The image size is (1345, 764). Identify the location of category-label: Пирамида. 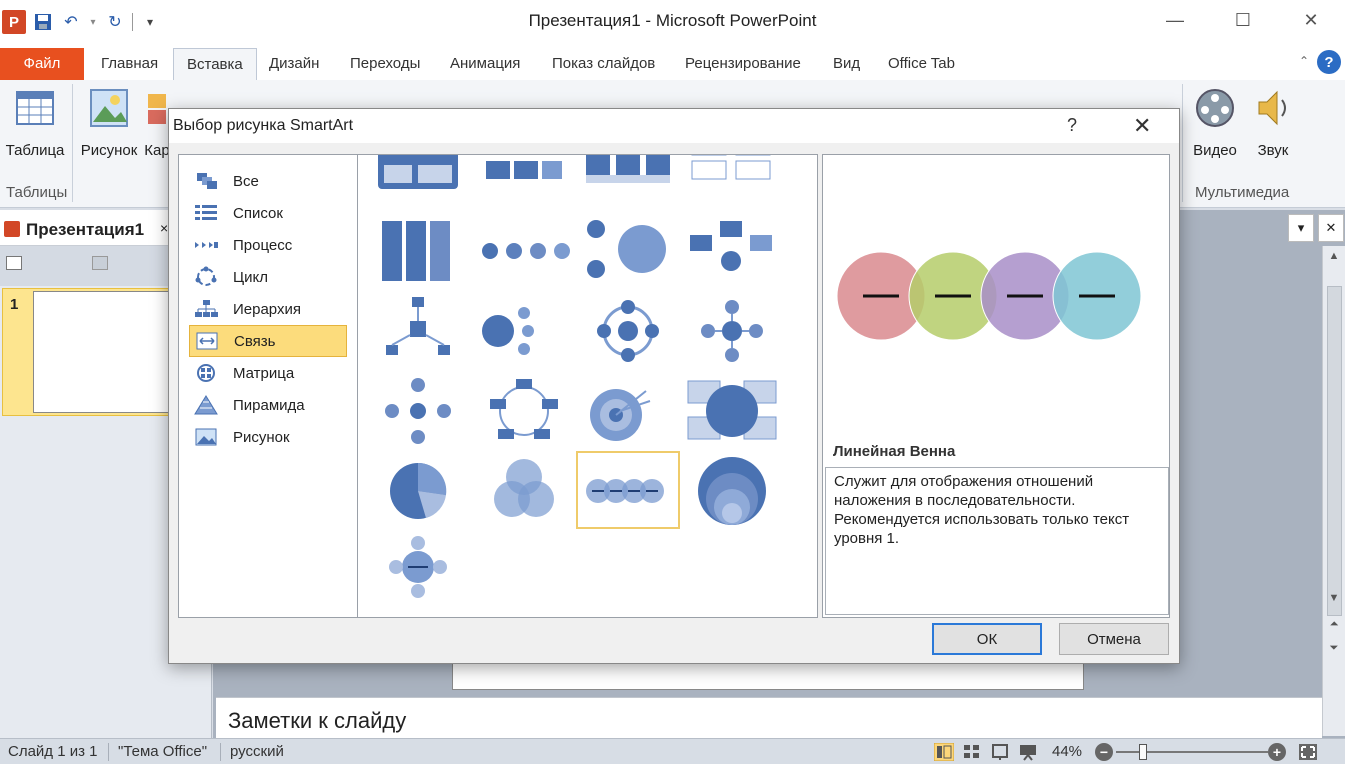
(269, 405).